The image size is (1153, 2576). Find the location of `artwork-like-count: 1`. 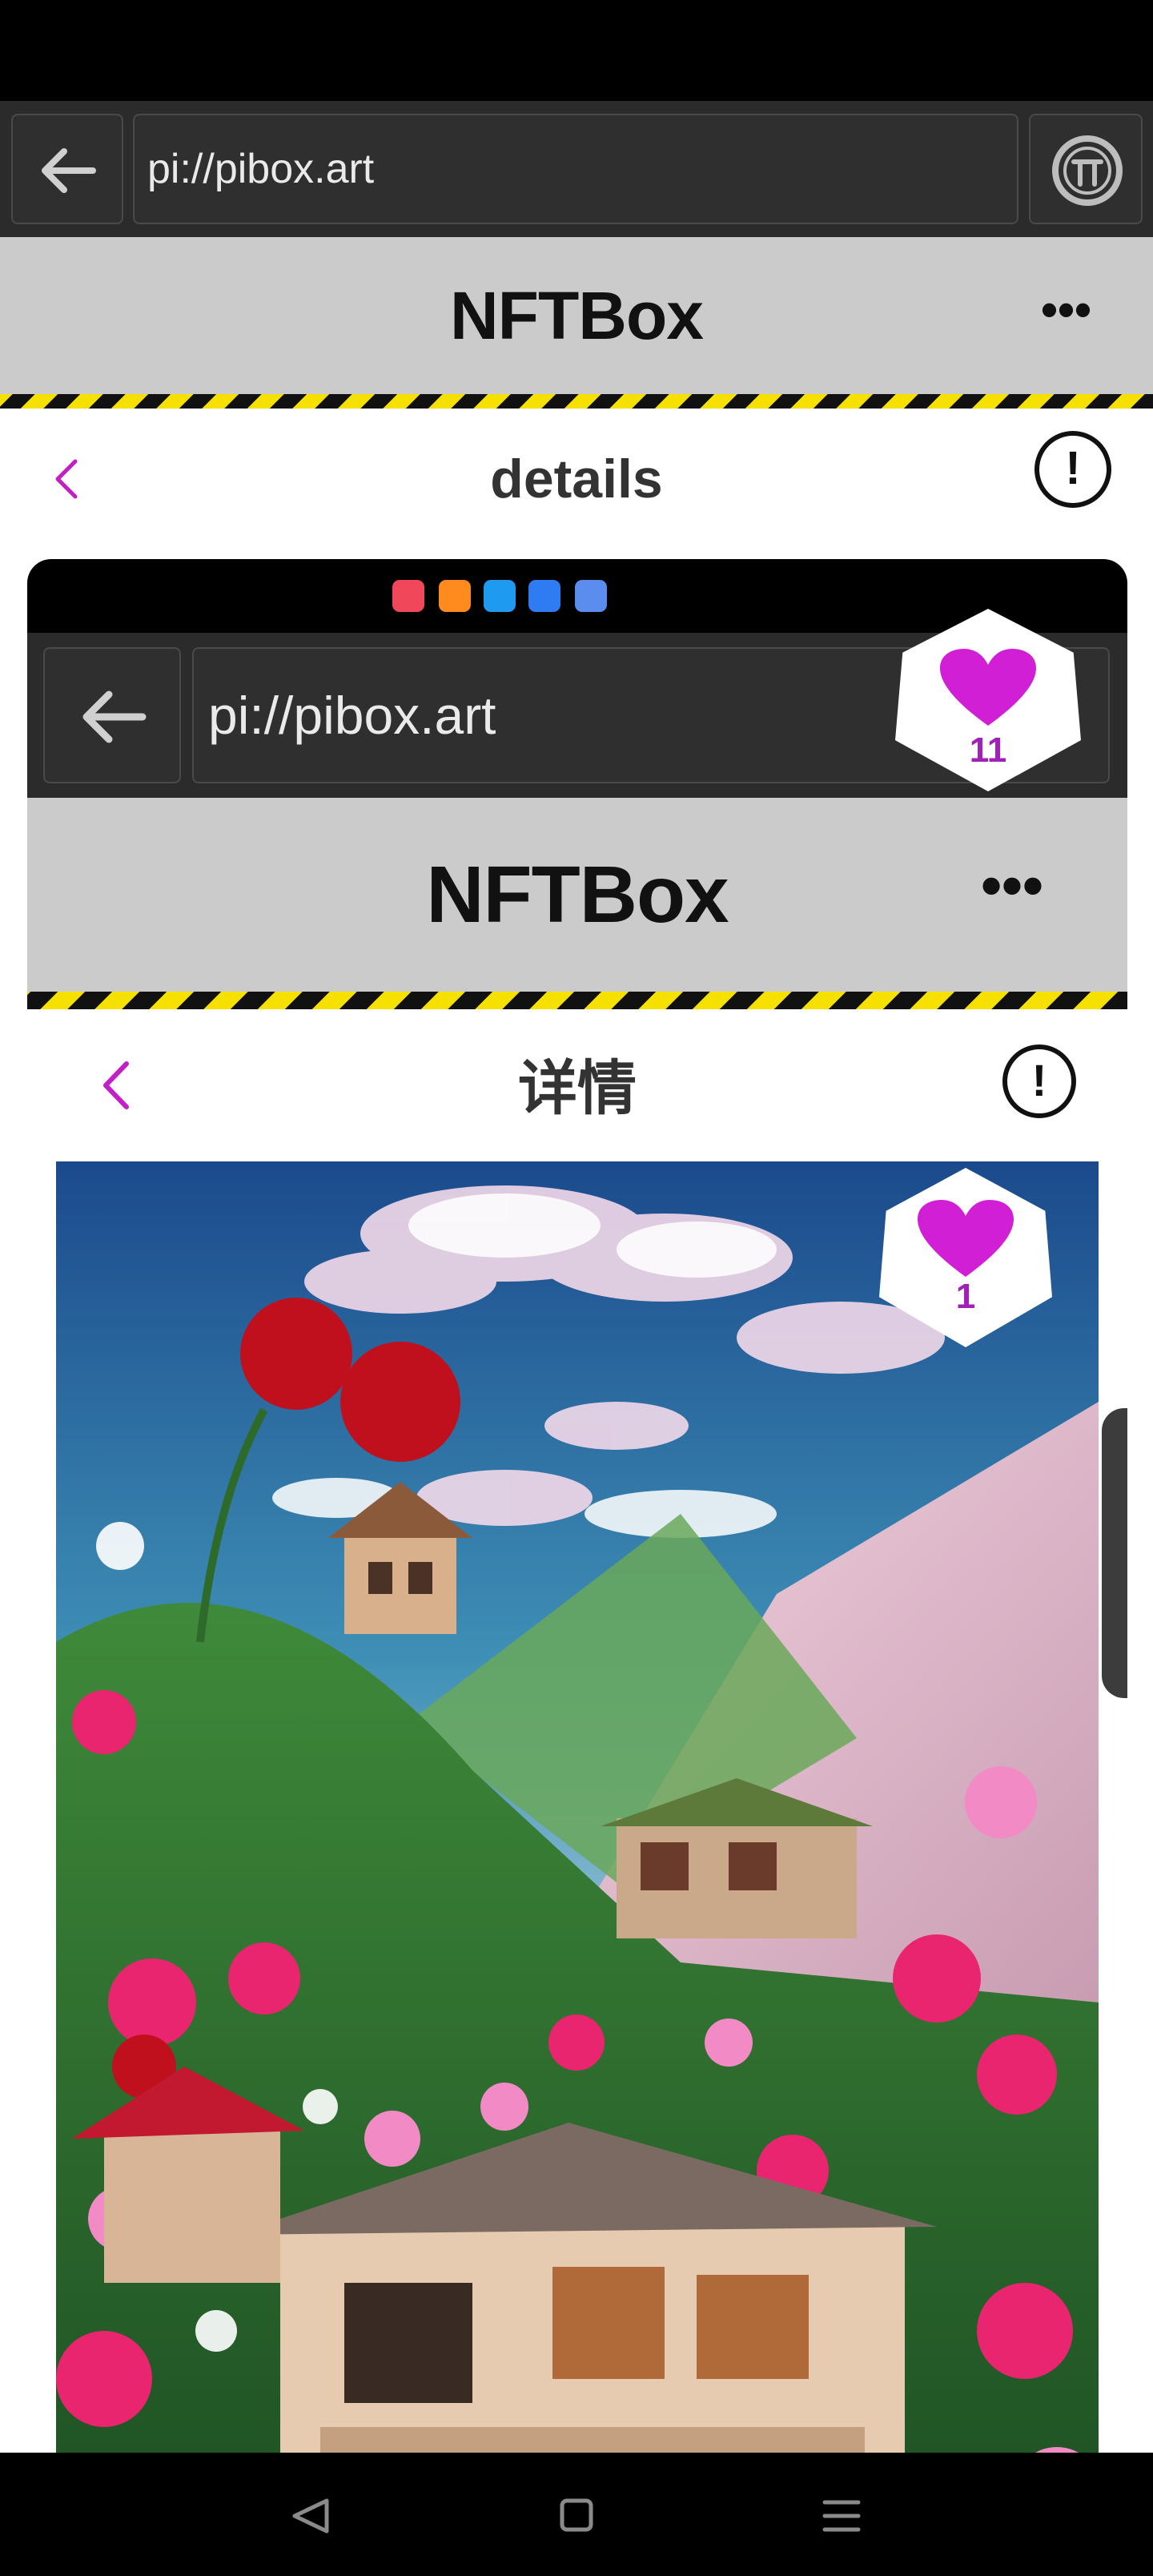

artwork-like-count: 1 is located at coordinates (966, 1296).